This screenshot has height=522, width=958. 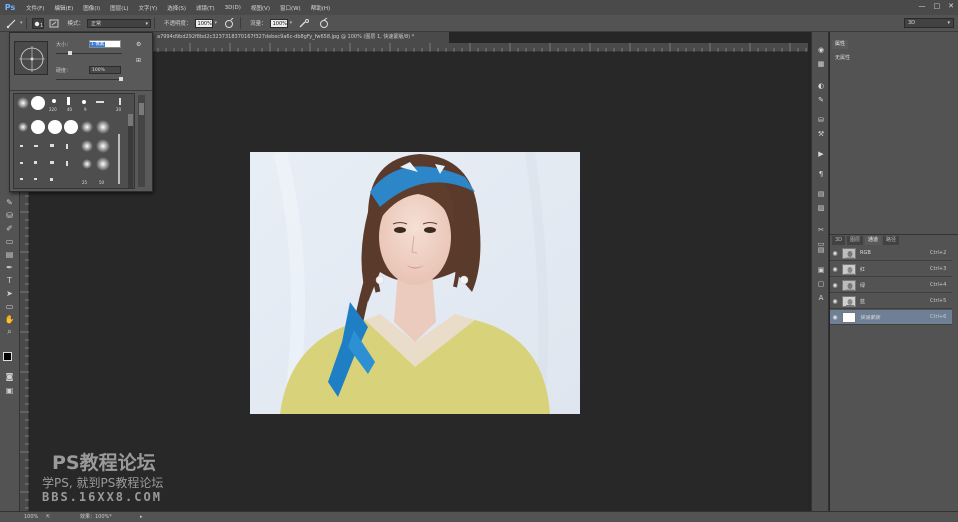 I want to click on channel-row-blue: ◉ 蓝 Ctrl+5, so click(x=891, y=301).